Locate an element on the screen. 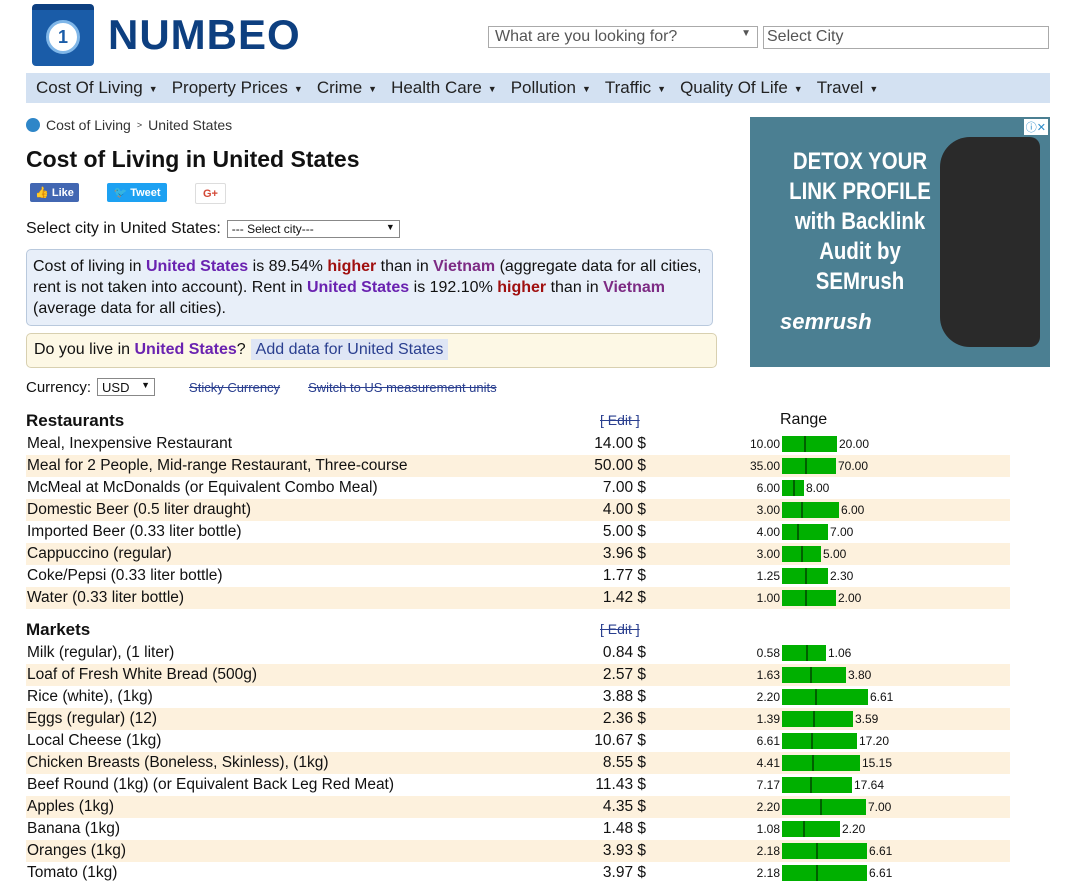 The image size is (1077, 888). price-row: Water (0.33 liter bottle) 1.42 $ 1.00 2.00 is located at coordinates (518, 598).